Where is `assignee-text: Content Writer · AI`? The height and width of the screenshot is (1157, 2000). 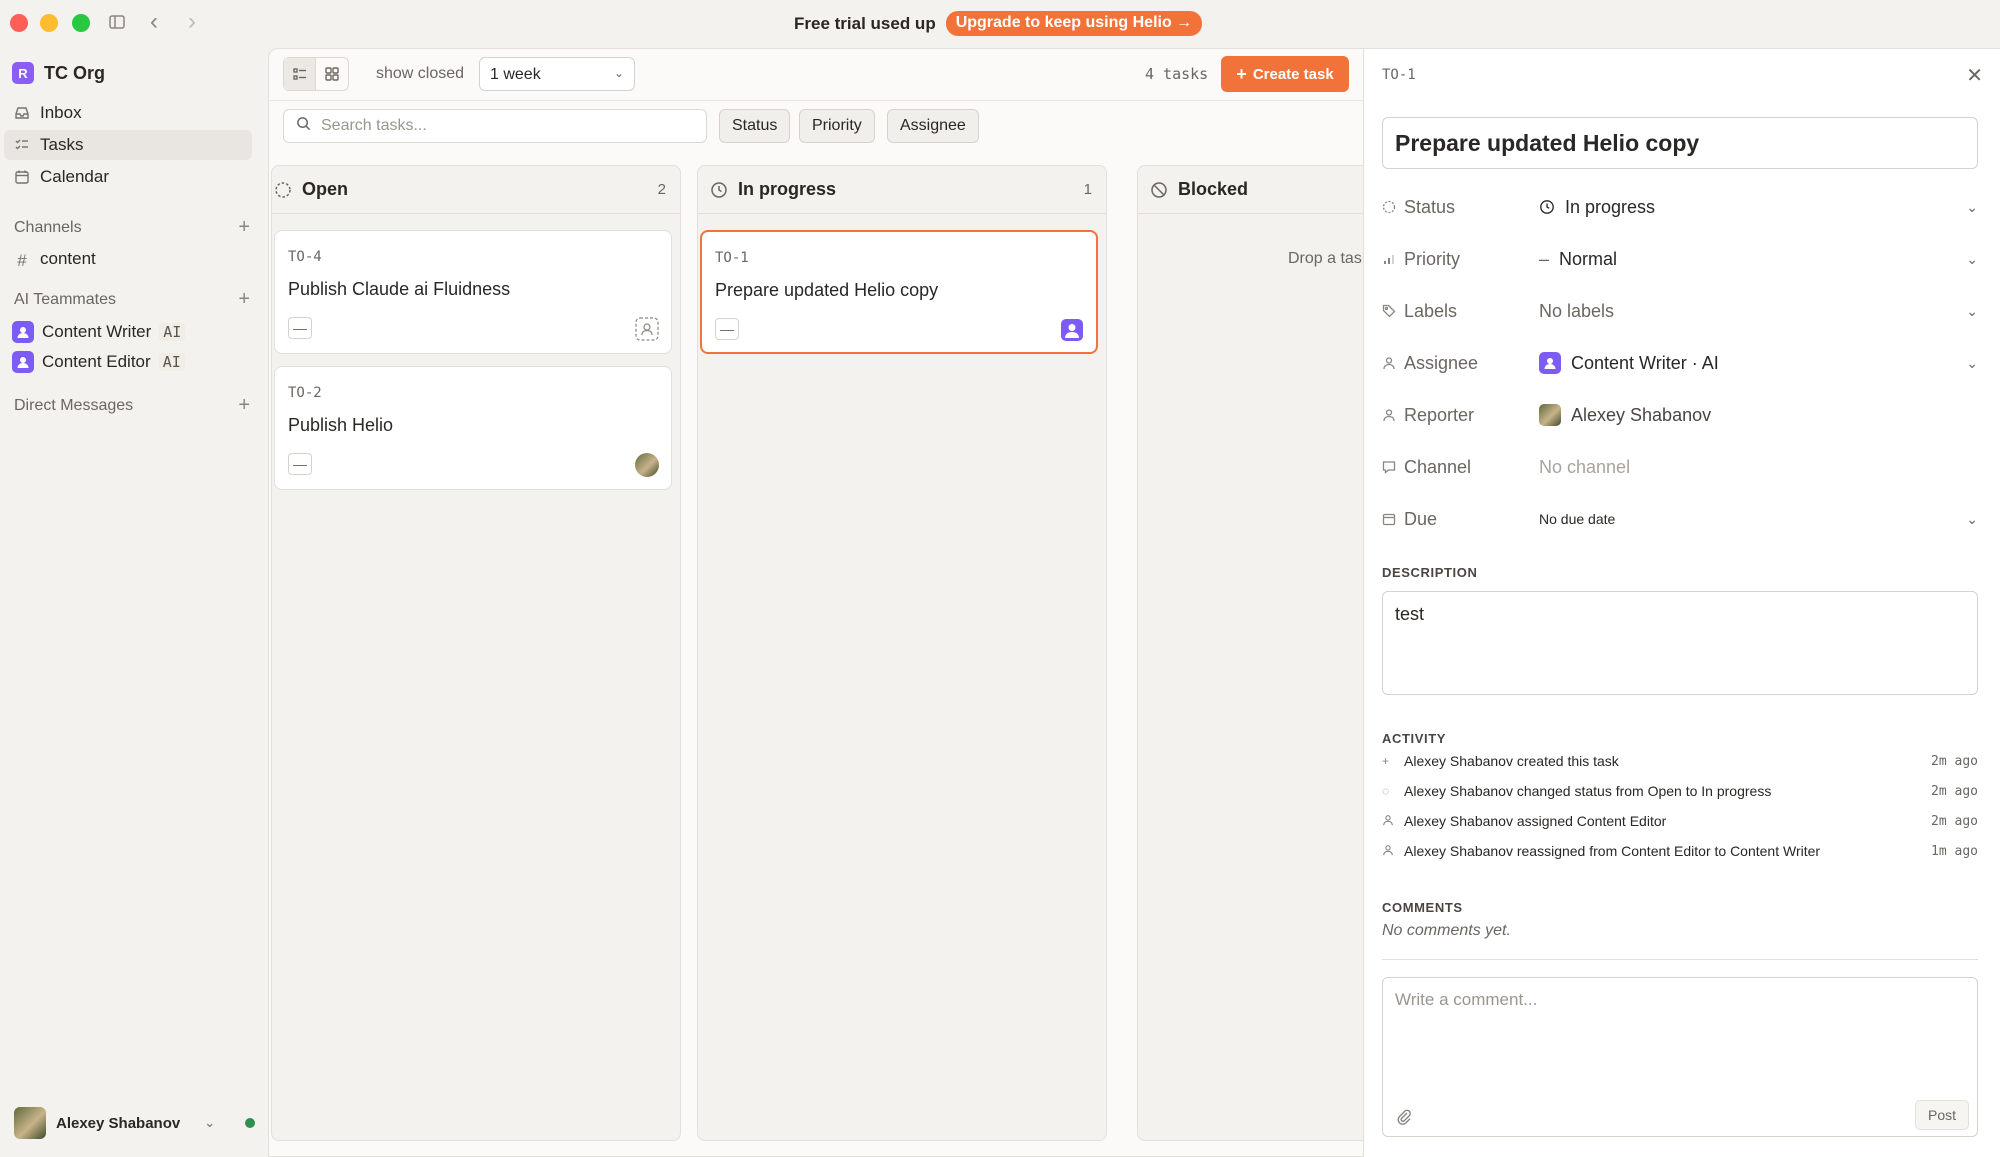 assignee-text: Content Writer · AI is located at coordinates (1645, 362).